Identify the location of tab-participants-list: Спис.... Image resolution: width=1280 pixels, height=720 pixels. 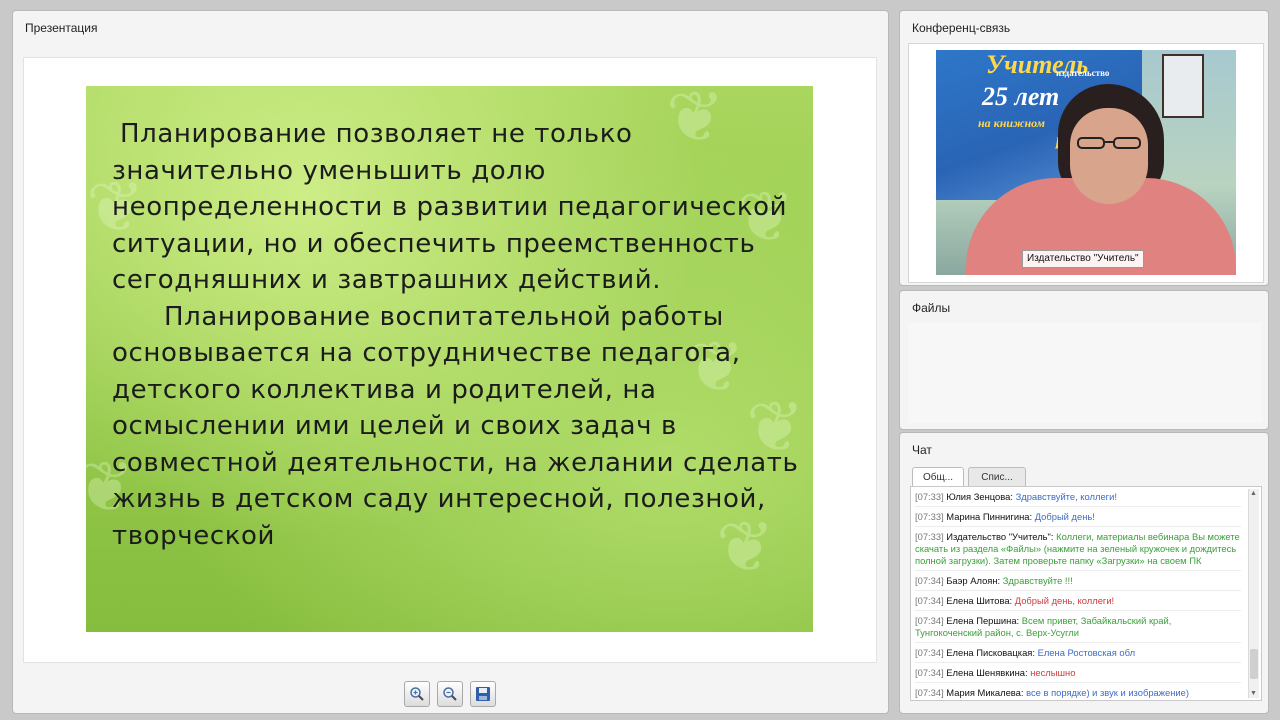
(997, 477).